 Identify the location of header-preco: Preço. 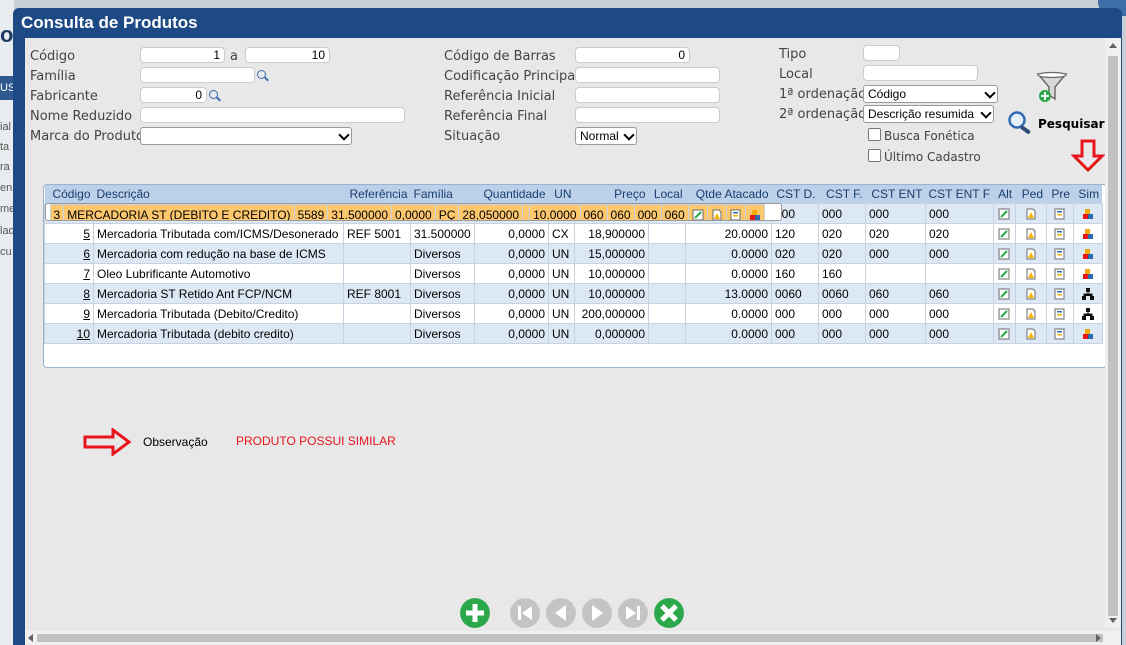
(611, 194).